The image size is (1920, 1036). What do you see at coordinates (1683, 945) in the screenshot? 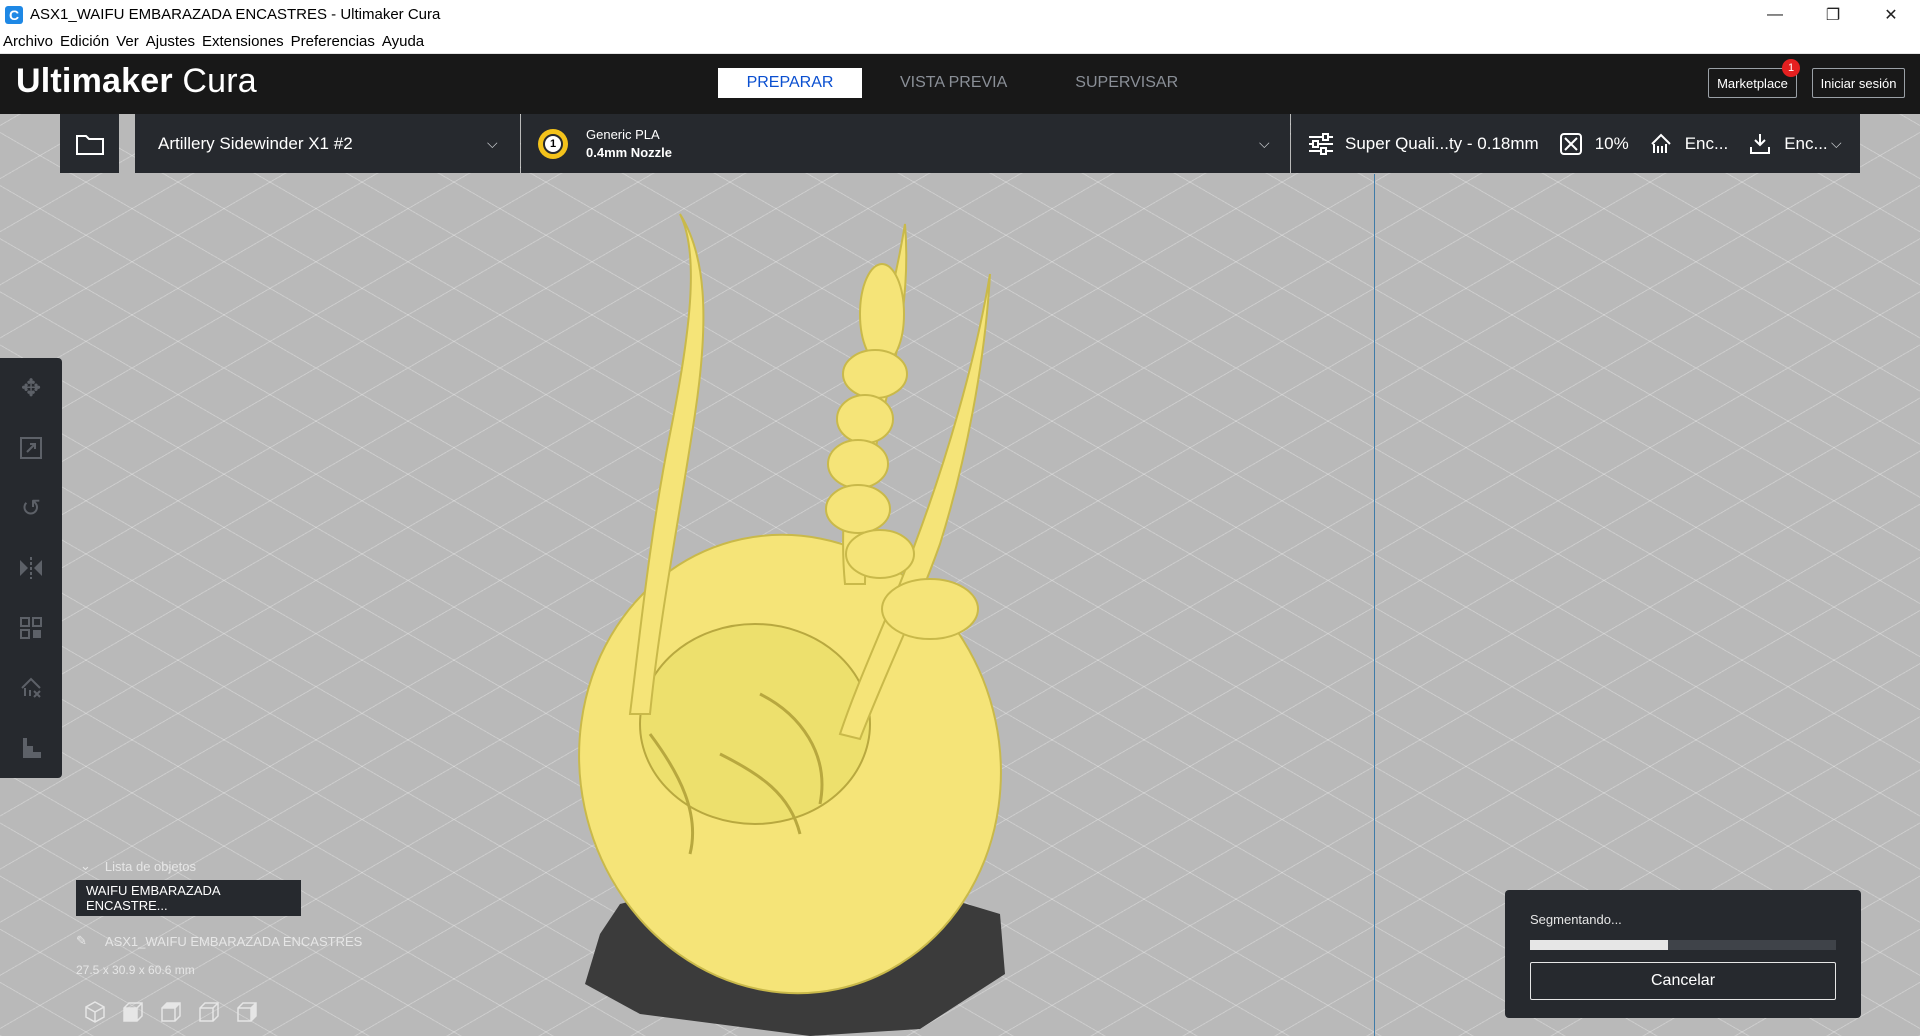
I see `slicing-progress-bar` at bounding box center [1683, 945].